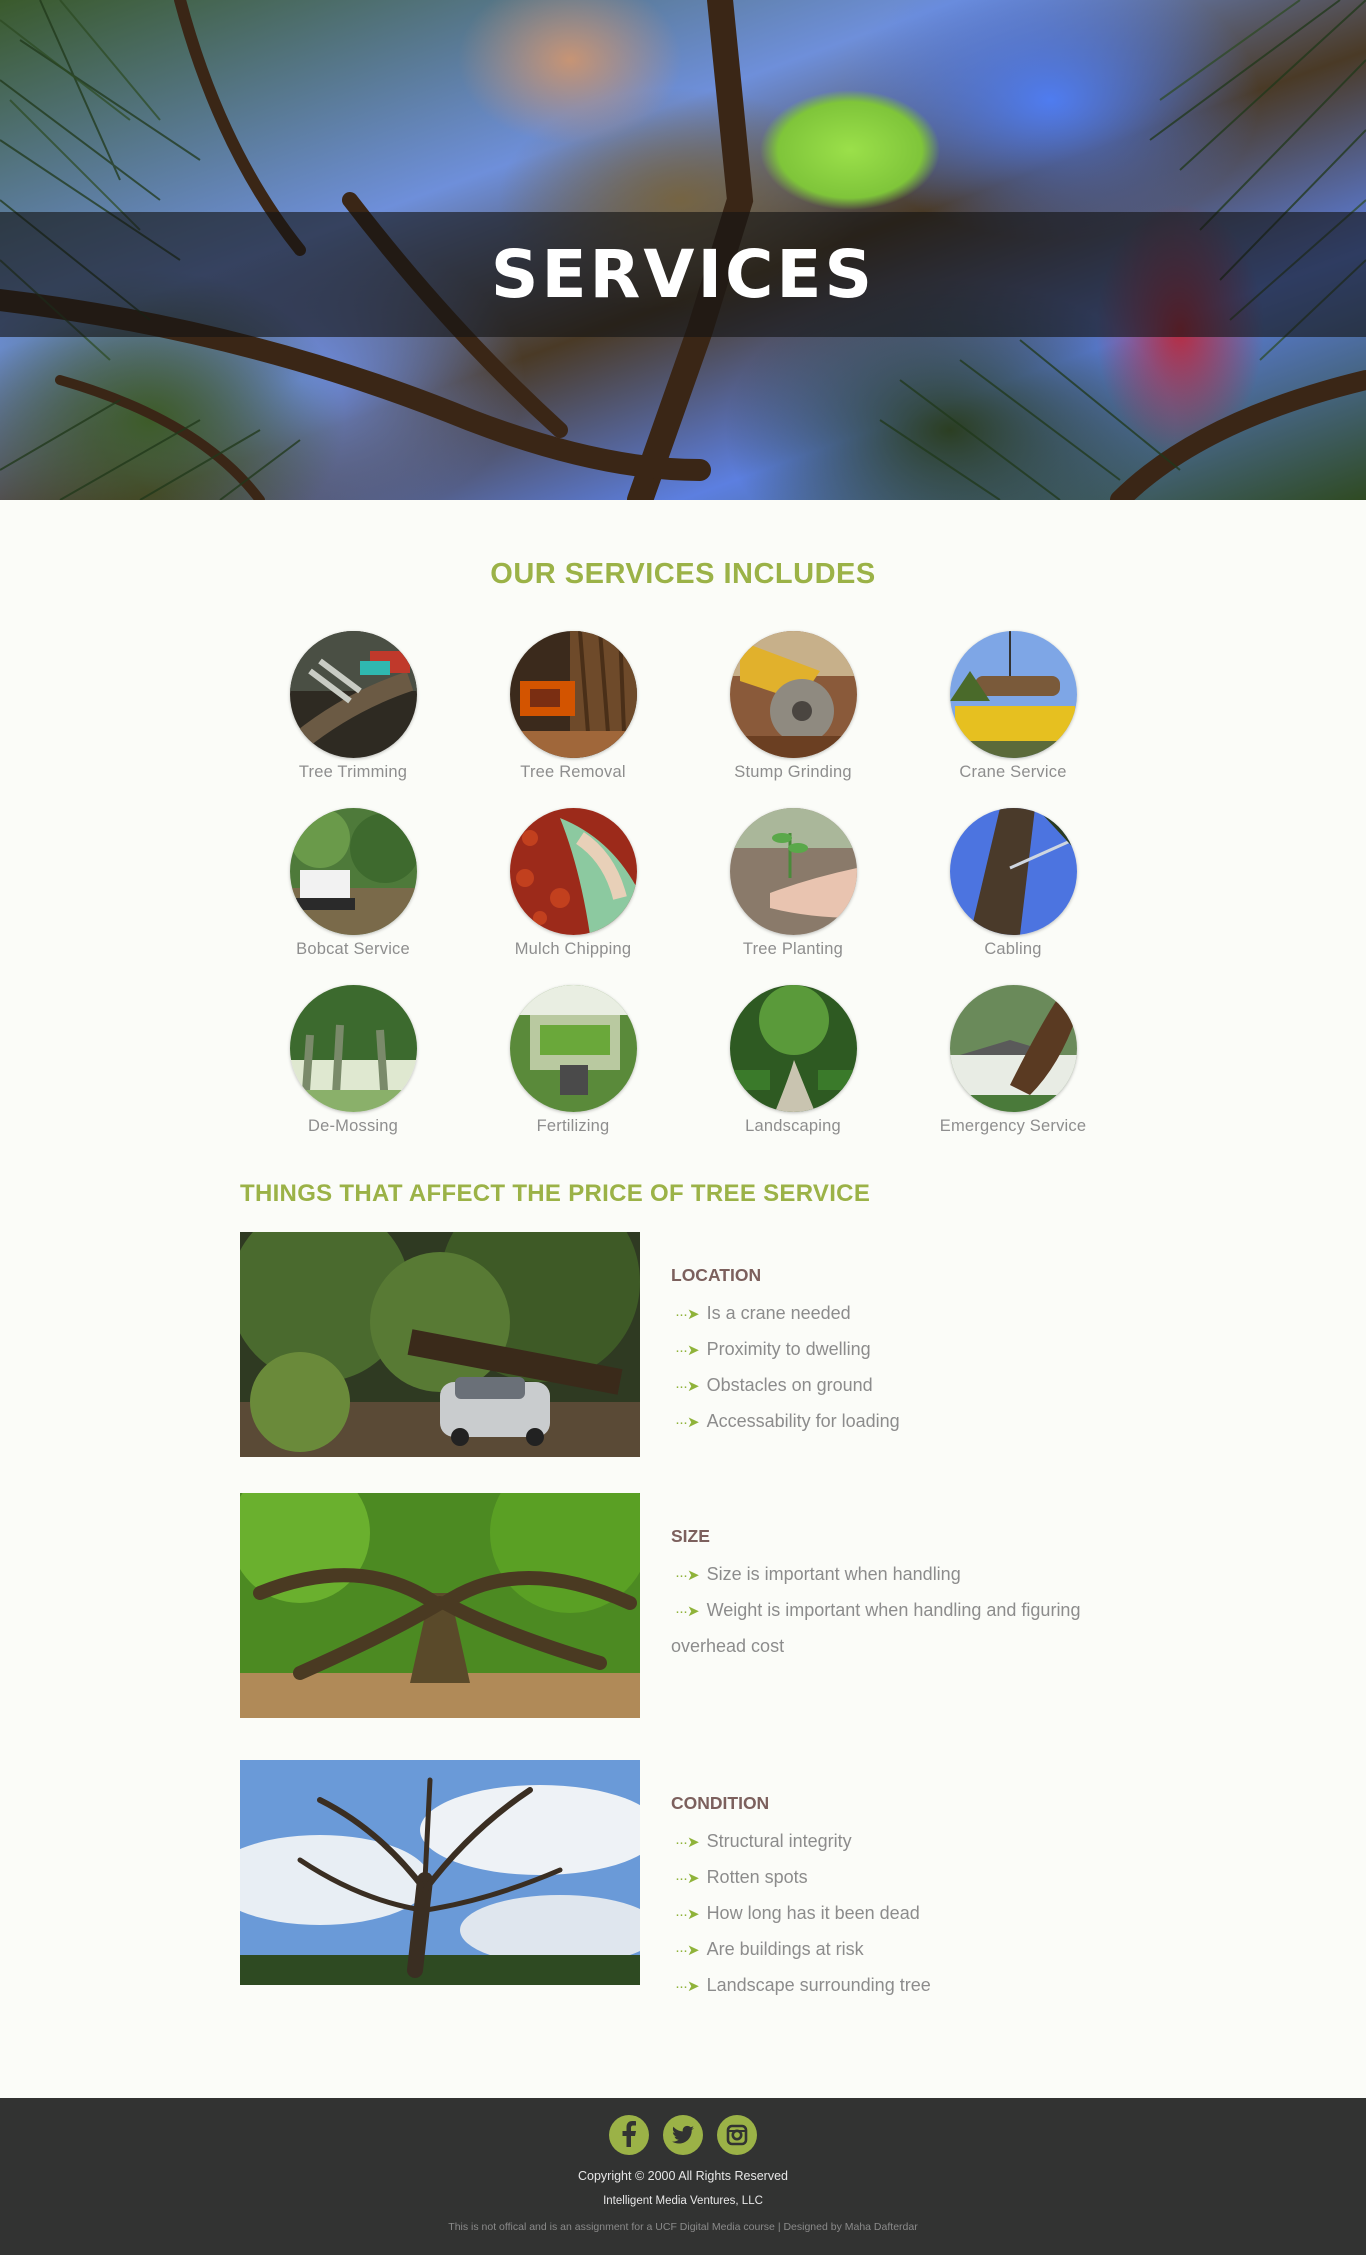  Describe the element at coordinates (573, 772) in the screenshot. I see `service-label: Tree Removal` at that location.